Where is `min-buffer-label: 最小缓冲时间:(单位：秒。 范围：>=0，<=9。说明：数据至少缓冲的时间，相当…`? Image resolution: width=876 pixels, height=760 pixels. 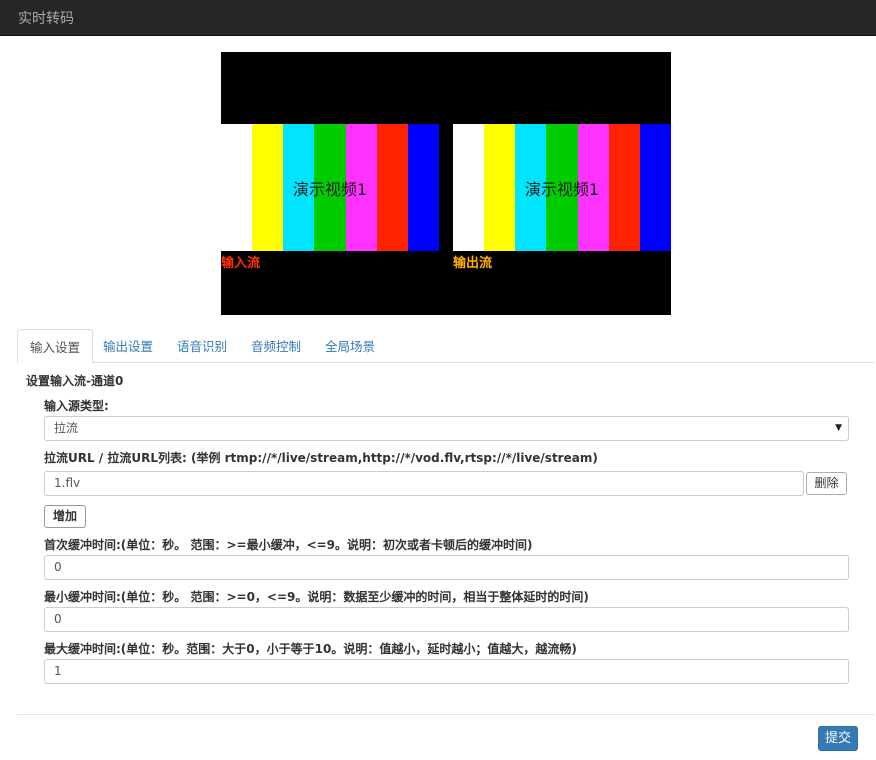
min-buffer-label: 最小缓冲时间:(单位：秒。 范围：>=0，<=9。说明：数据至少缓冲的时间，相当… is located at coordinates (316, 597).